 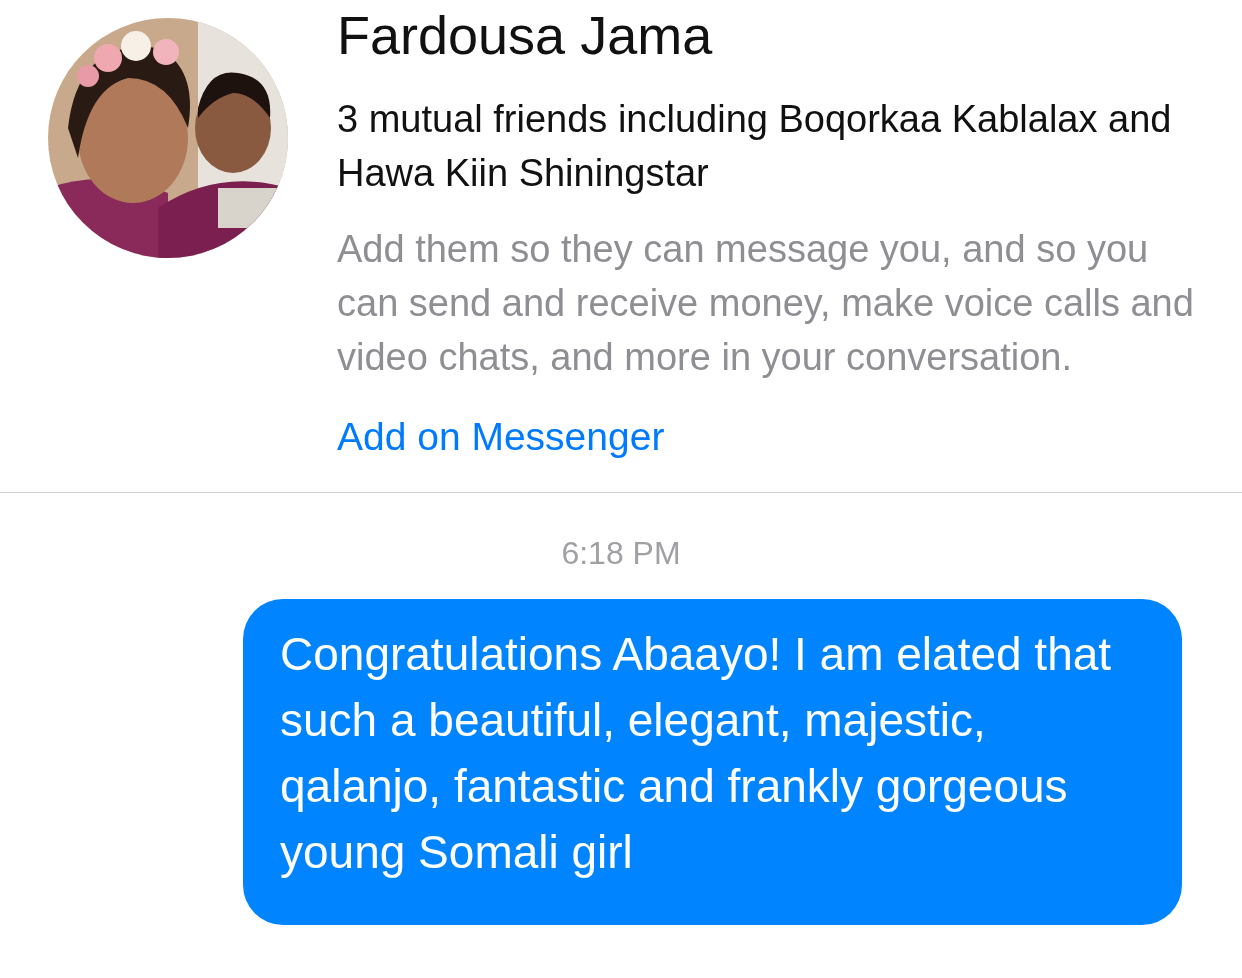 I want to click on mutual-friends-text: 3 mutual friends including Boqorkaa Kablalax and Hawa Kiin Shiningstar, so click(x=755, y=146).